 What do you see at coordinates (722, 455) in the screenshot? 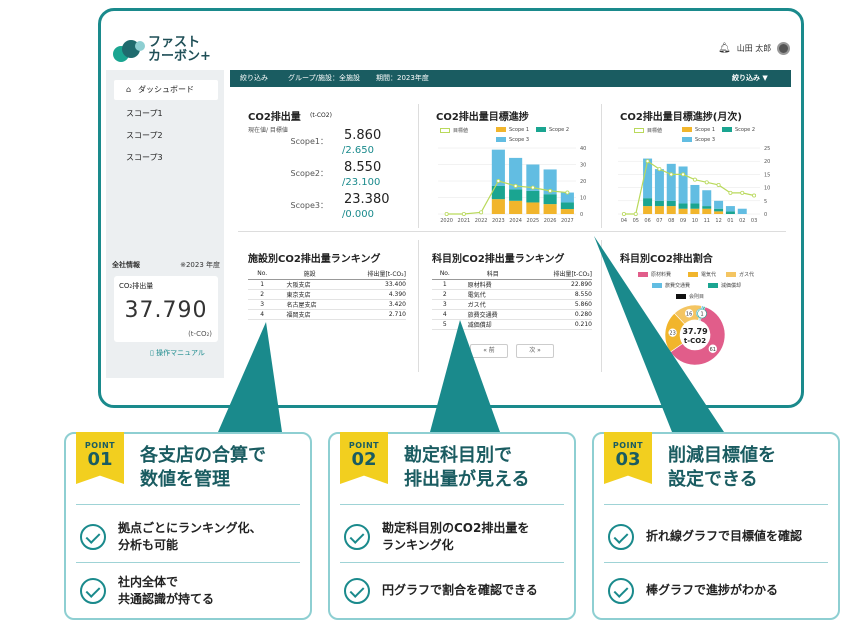
I see `point-title-line1: 削減目標値を` at bounding box center [722, 455].